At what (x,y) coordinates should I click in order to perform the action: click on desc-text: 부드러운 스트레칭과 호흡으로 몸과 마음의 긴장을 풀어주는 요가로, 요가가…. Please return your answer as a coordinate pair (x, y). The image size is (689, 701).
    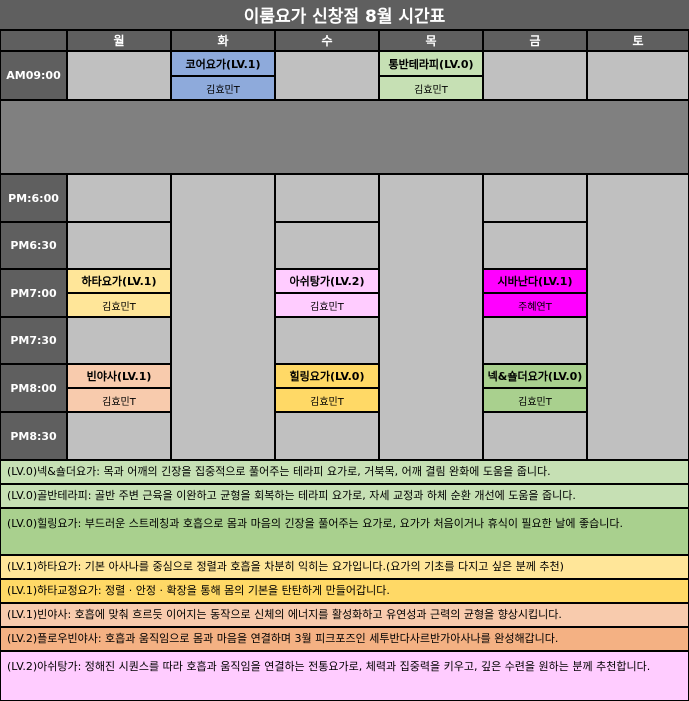
    Looking at the image, I should click on (354, 523).